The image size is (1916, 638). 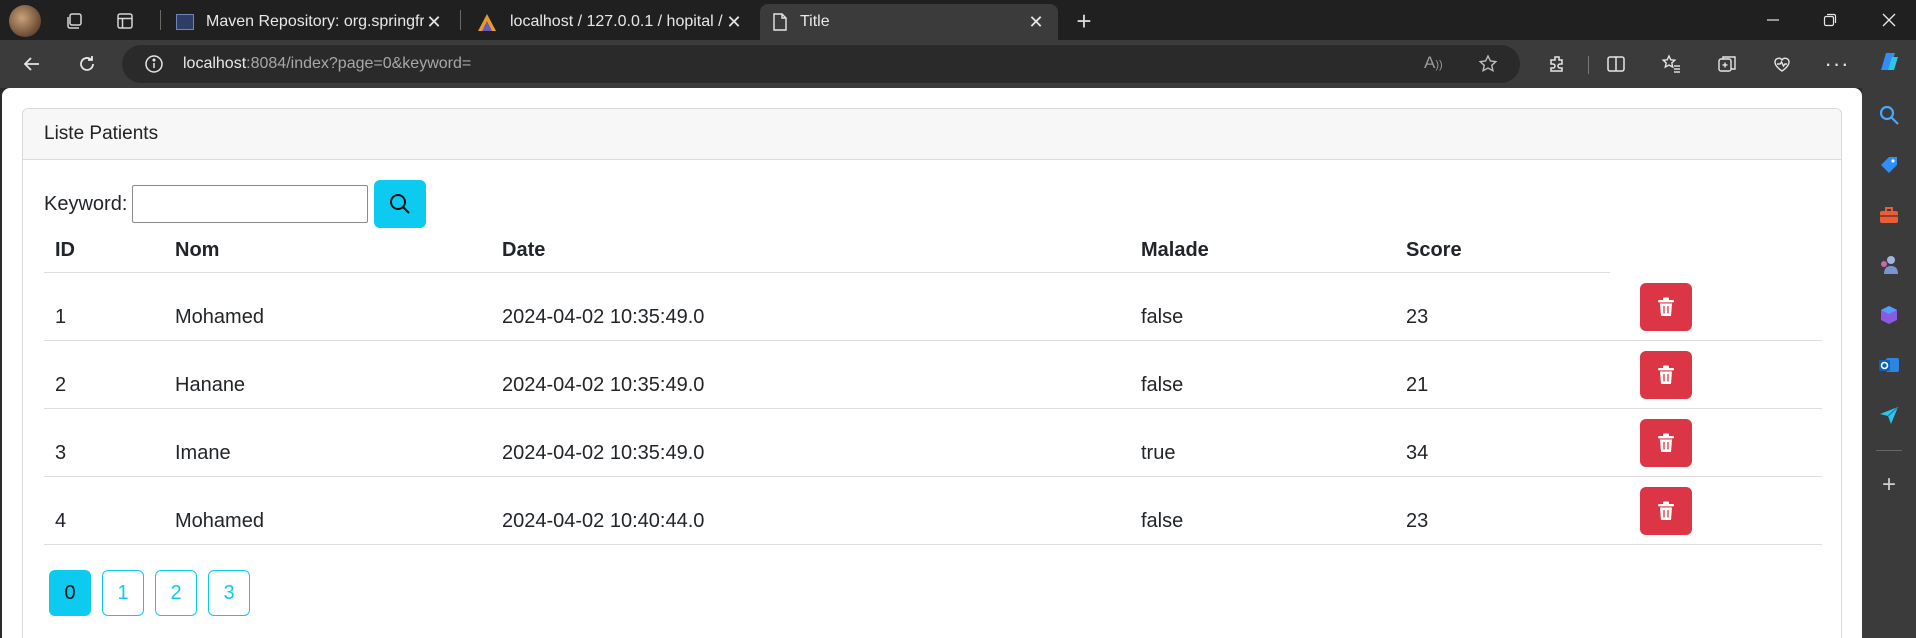 What do you see at coordinates (1837, 64) in the screenshot?
I see `more-menu-icon: ···` at bounding box center [1837, 64].